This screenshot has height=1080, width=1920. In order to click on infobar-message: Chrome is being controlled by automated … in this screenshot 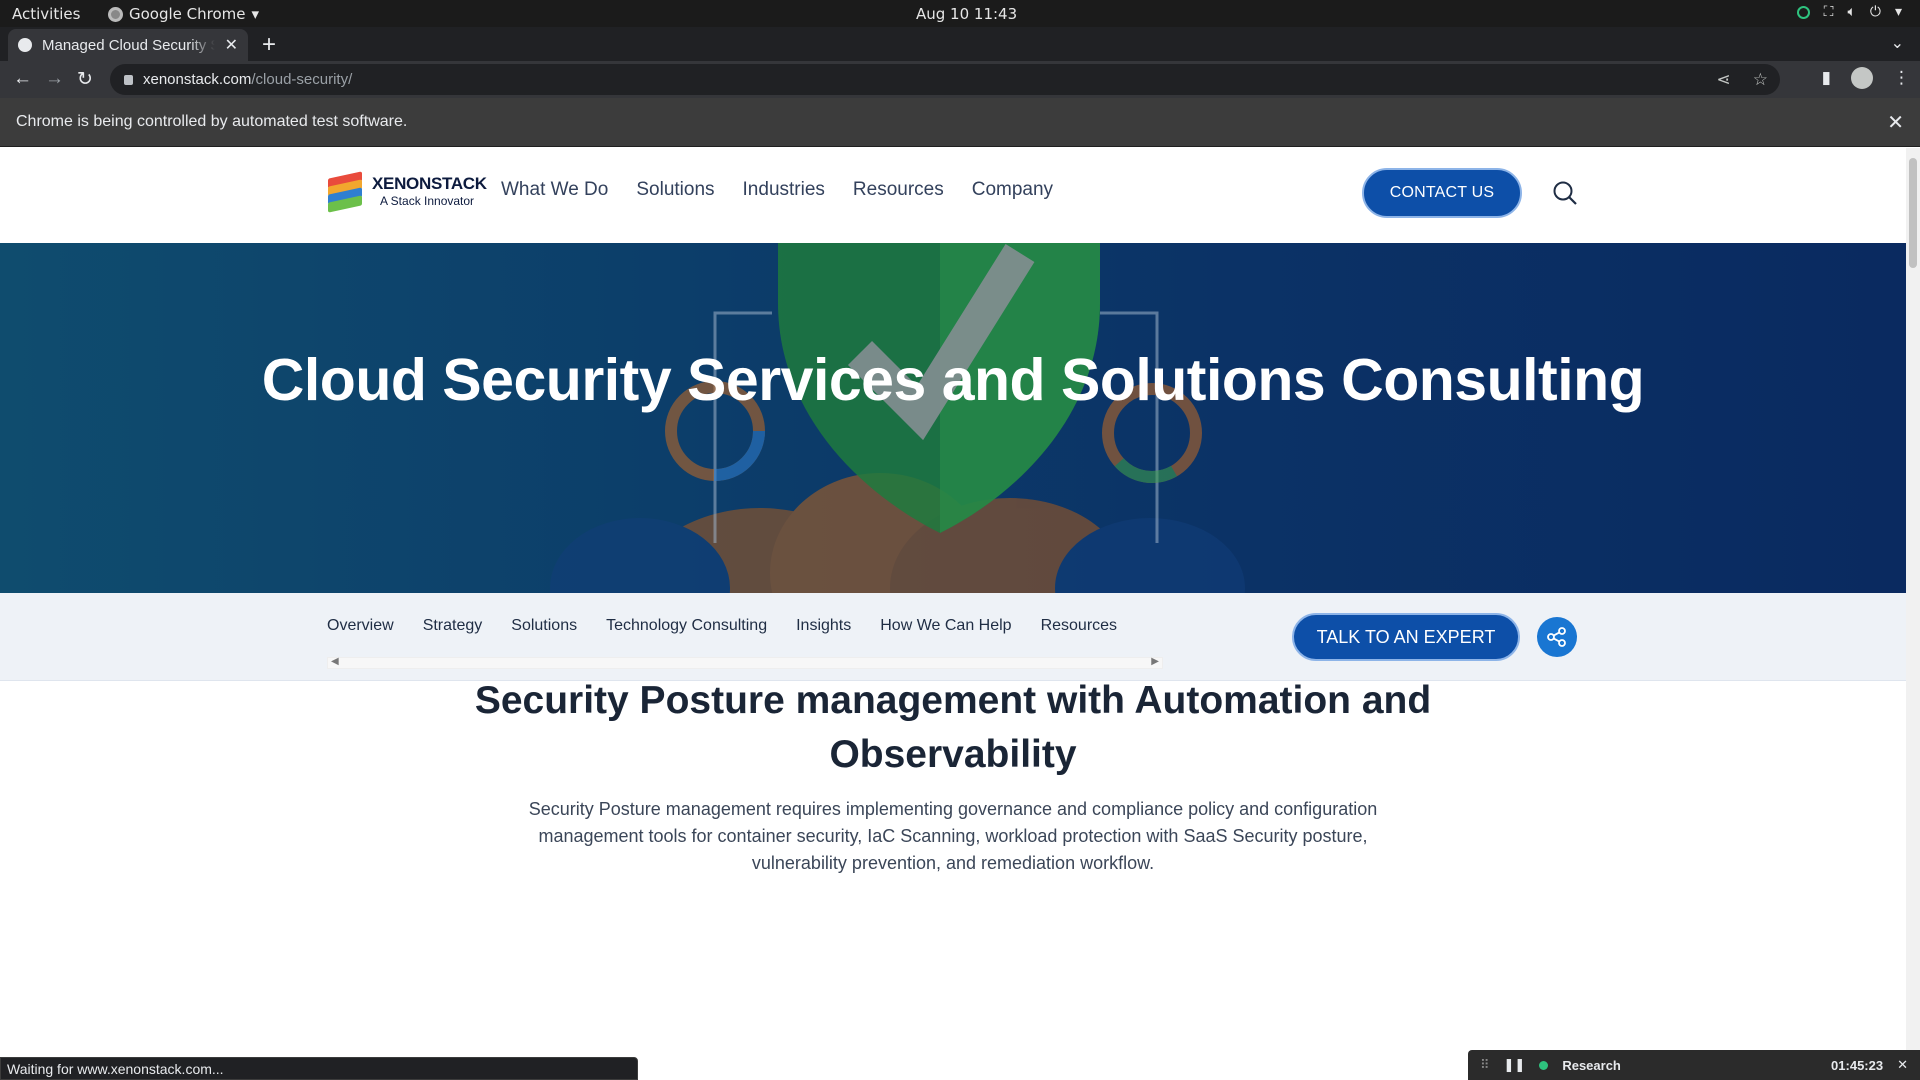, I will do `click(212, 121)`.